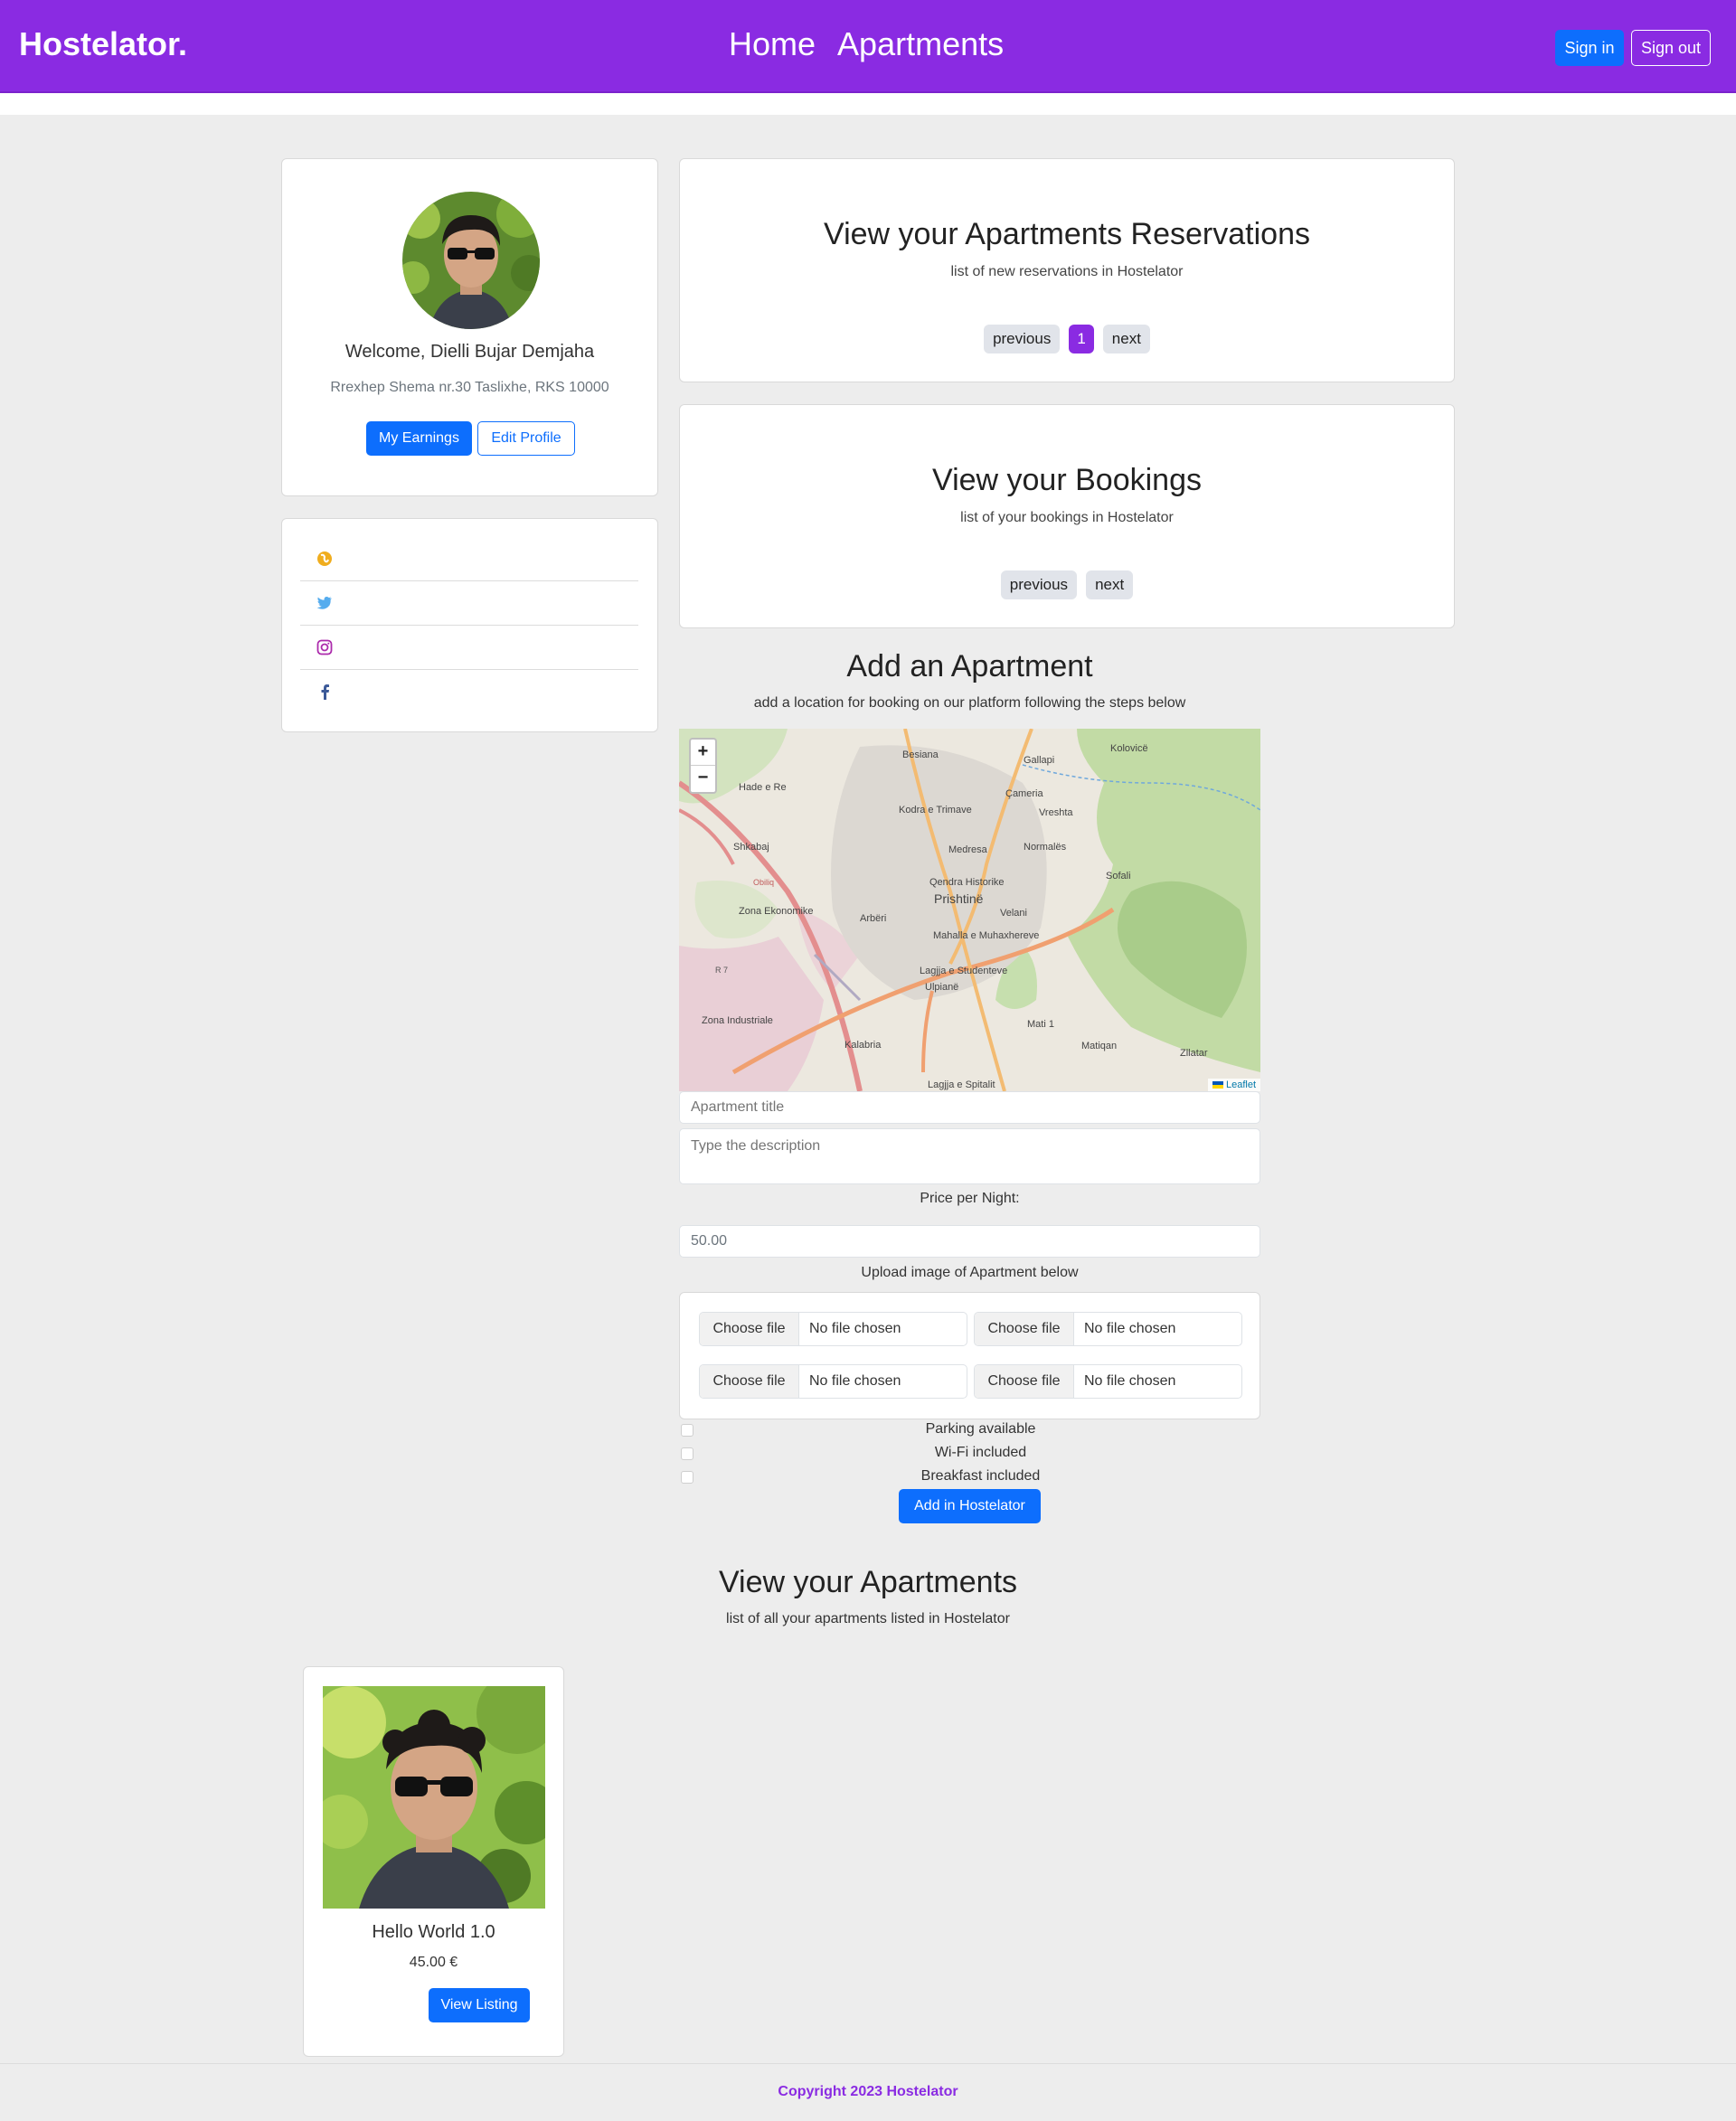  I want to click on reservations-title: View your Apartments Reservations, so click(1067, 234).